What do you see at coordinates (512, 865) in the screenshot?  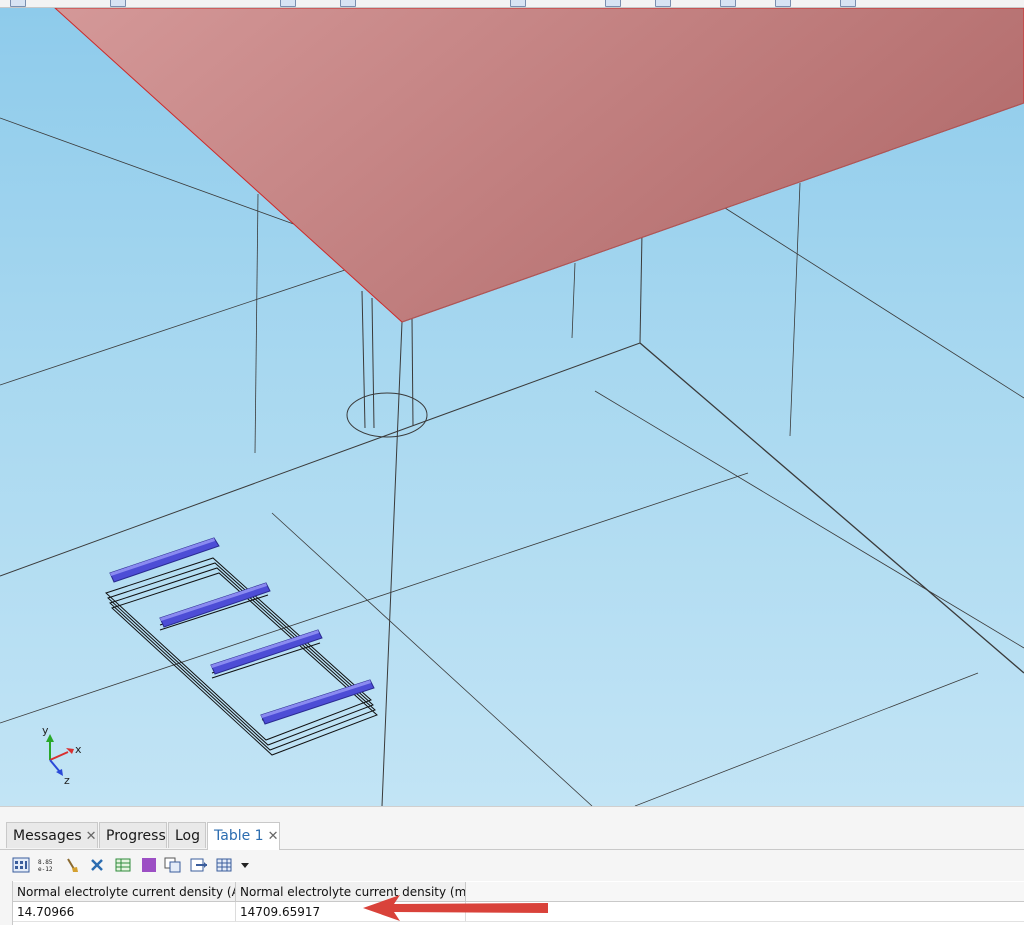 I see `table-toolbar: 8.85 e-12` at bounding box center [512, 865].